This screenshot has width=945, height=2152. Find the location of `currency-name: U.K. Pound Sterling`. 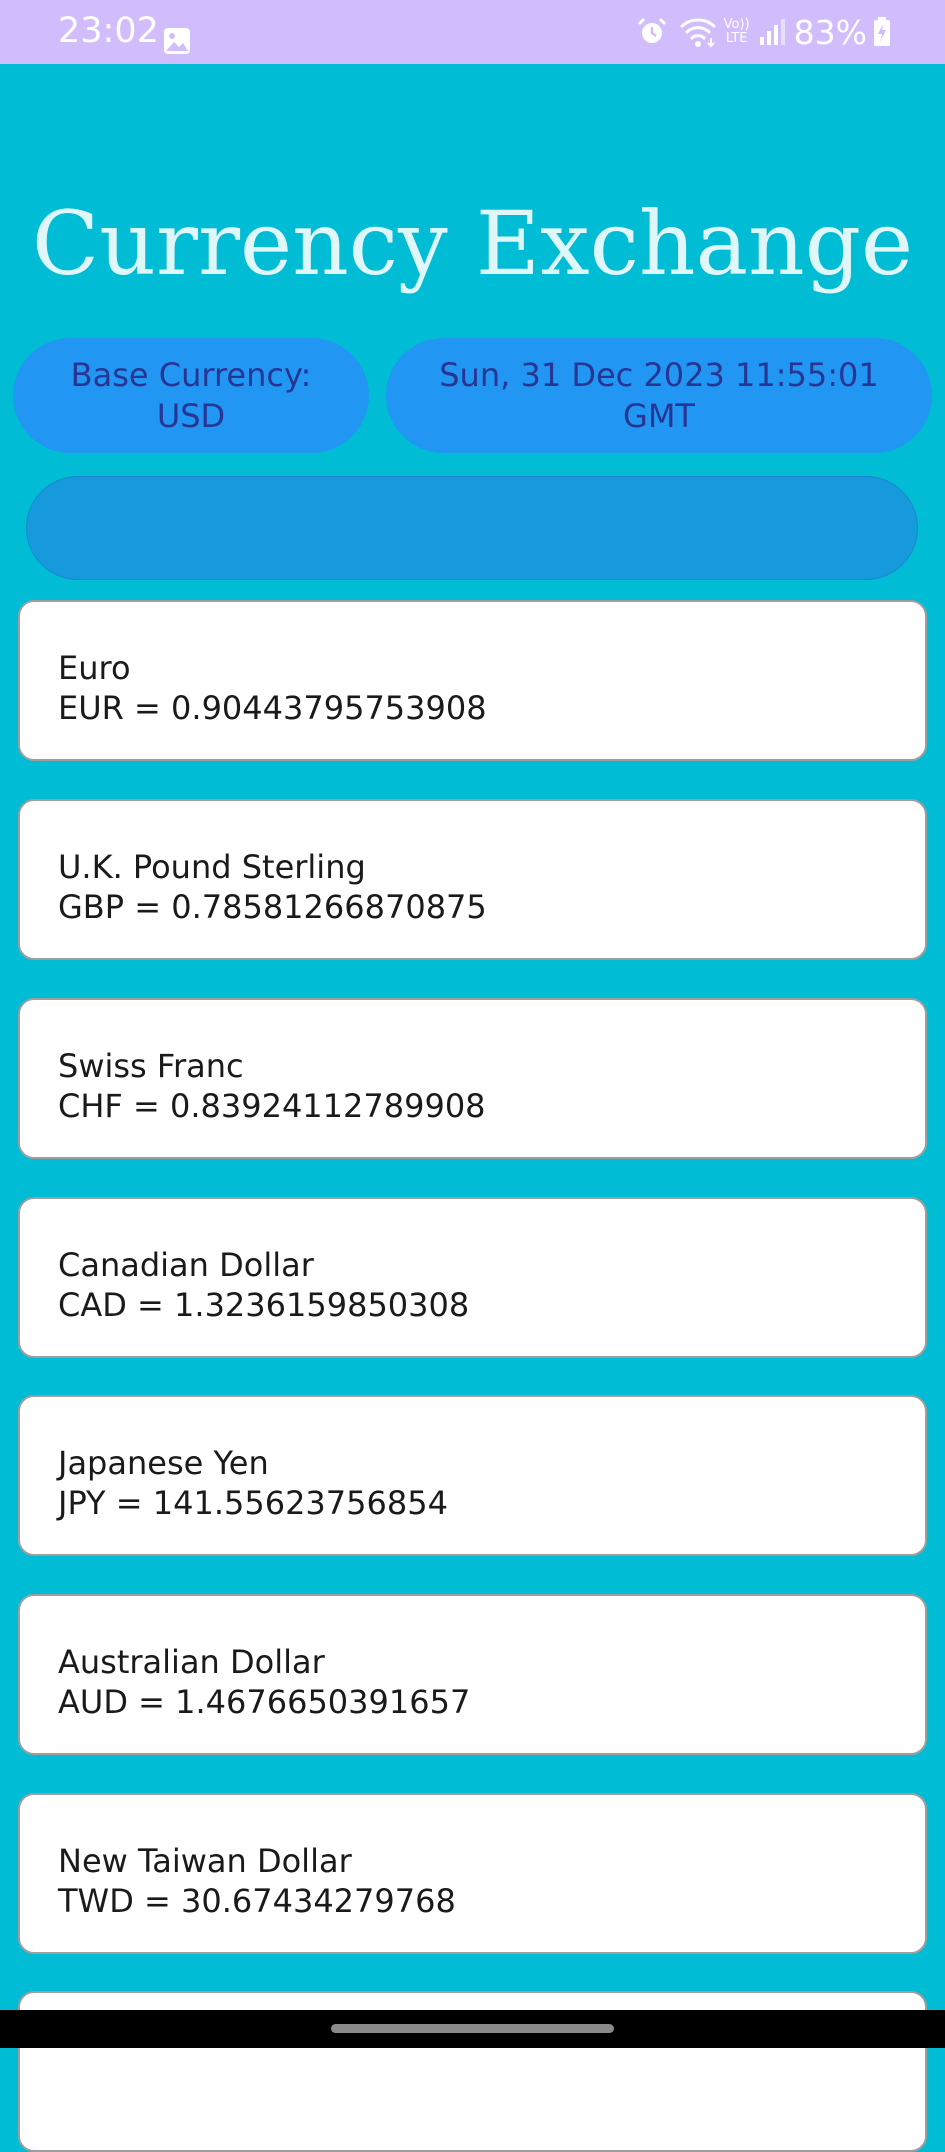

currency-name: U.K. Pound Sterling is located at coordinates (212, 867).